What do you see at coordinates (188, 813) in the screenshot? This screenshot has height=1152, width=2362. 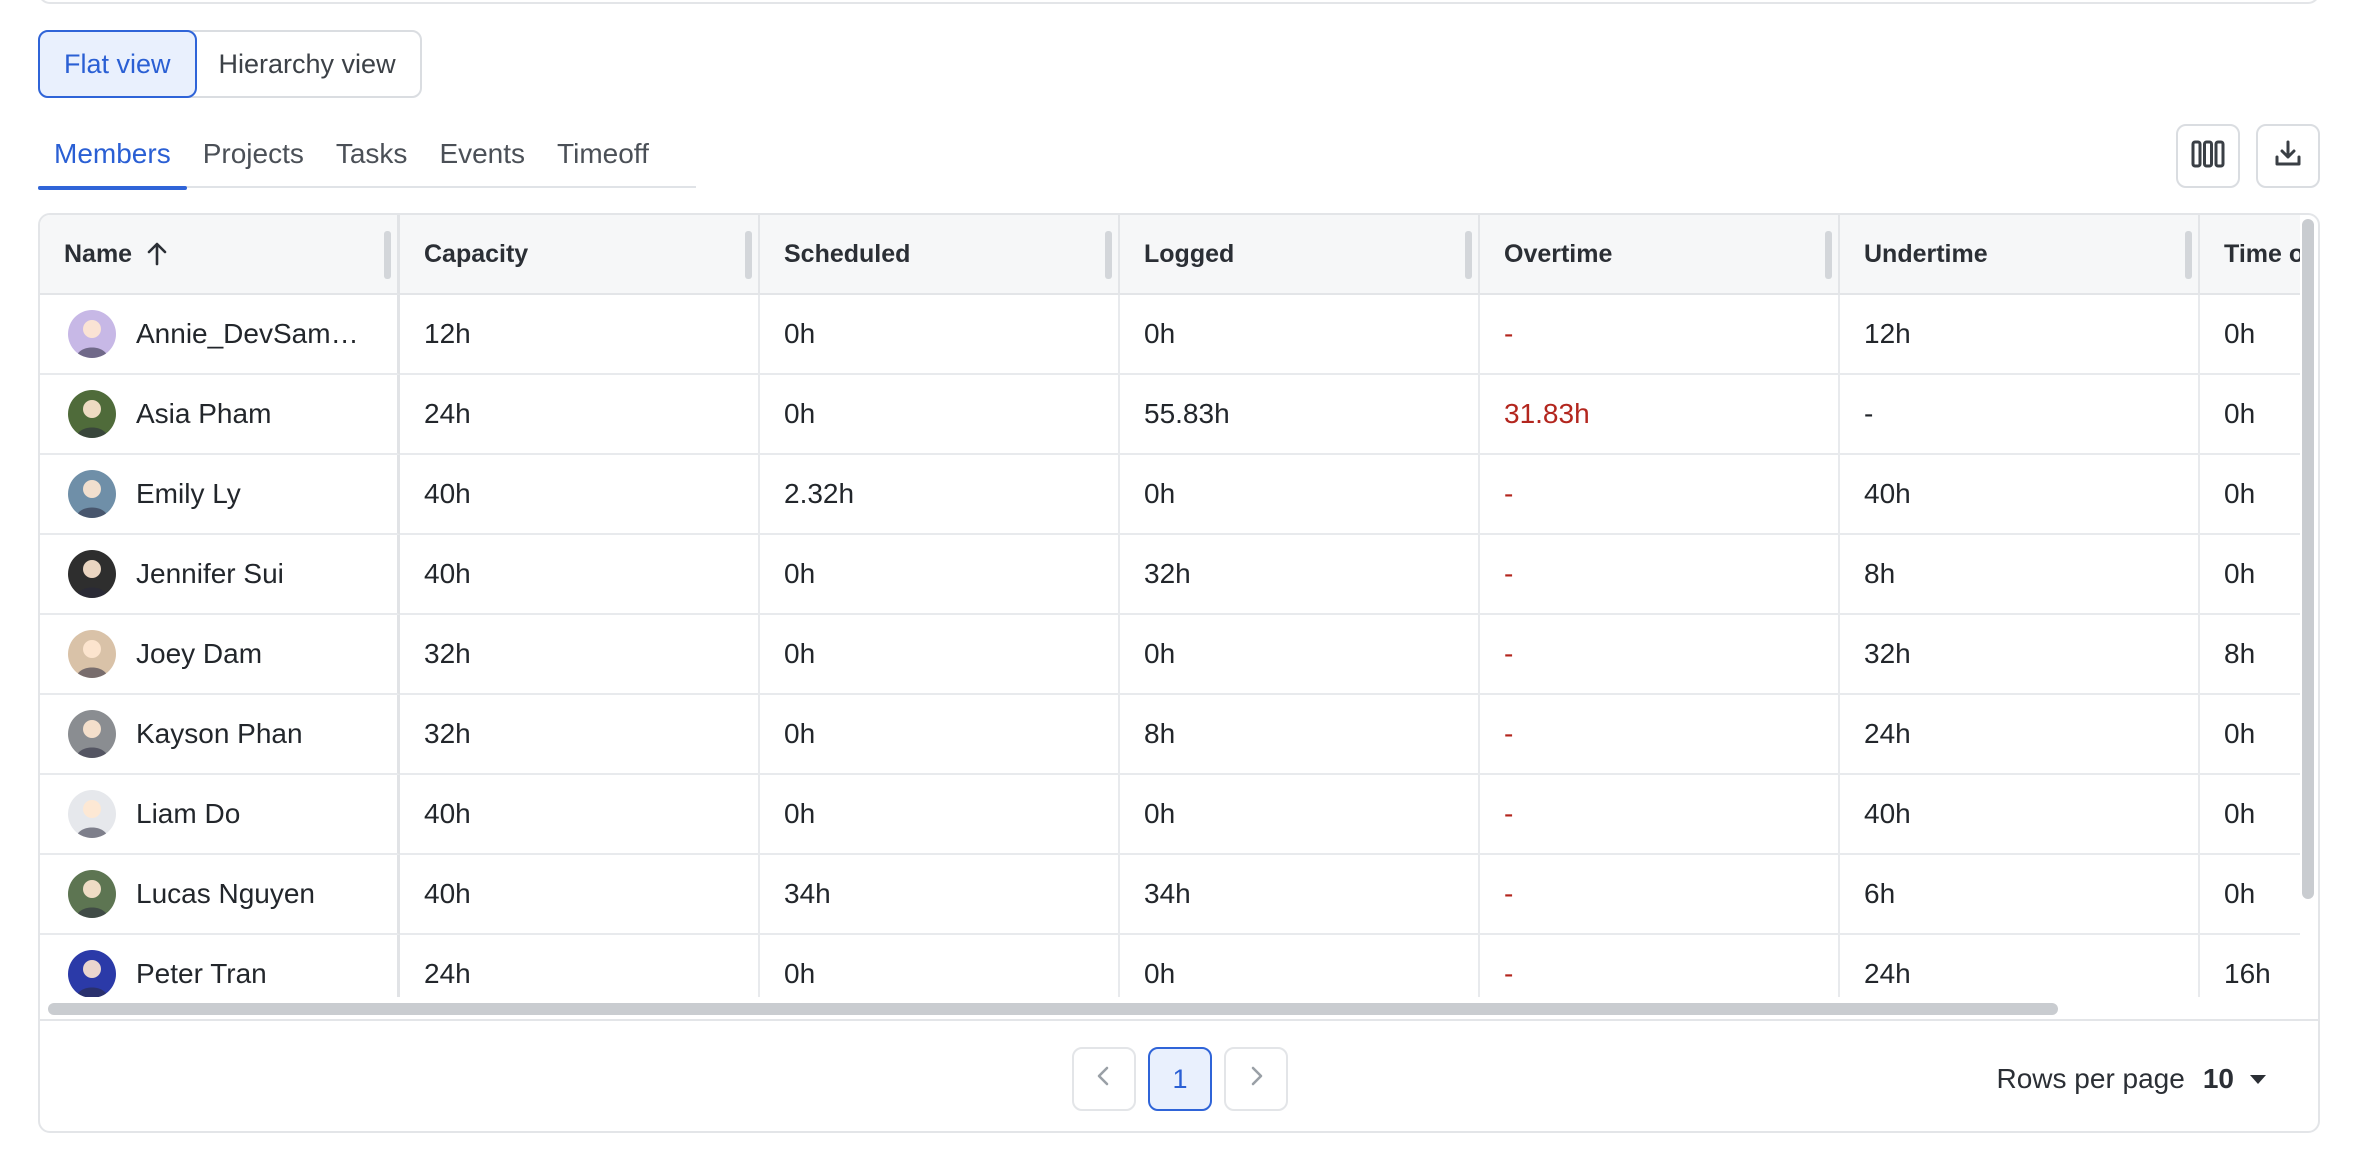 I see `member-name: Liam Do` at bounding box center [188, 813].